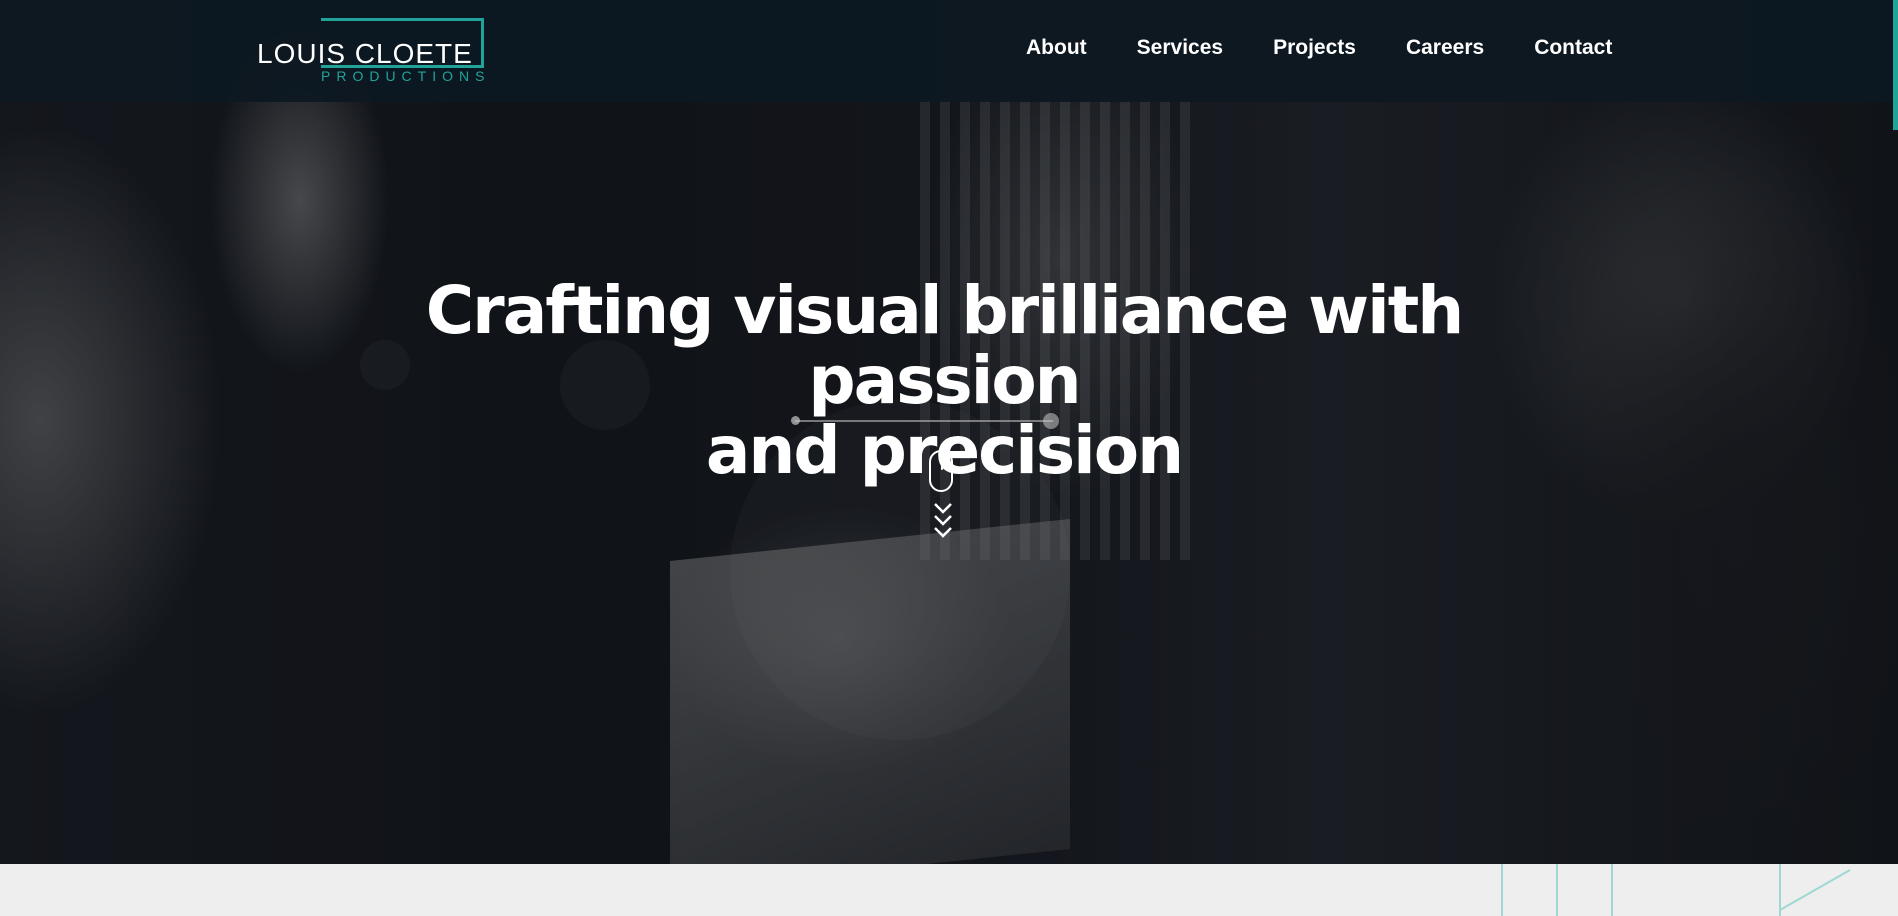  What do you see at coordinates (1676, 890) in the screenshot?
I see `decorative-lines` at bounding box center [1676, 890].